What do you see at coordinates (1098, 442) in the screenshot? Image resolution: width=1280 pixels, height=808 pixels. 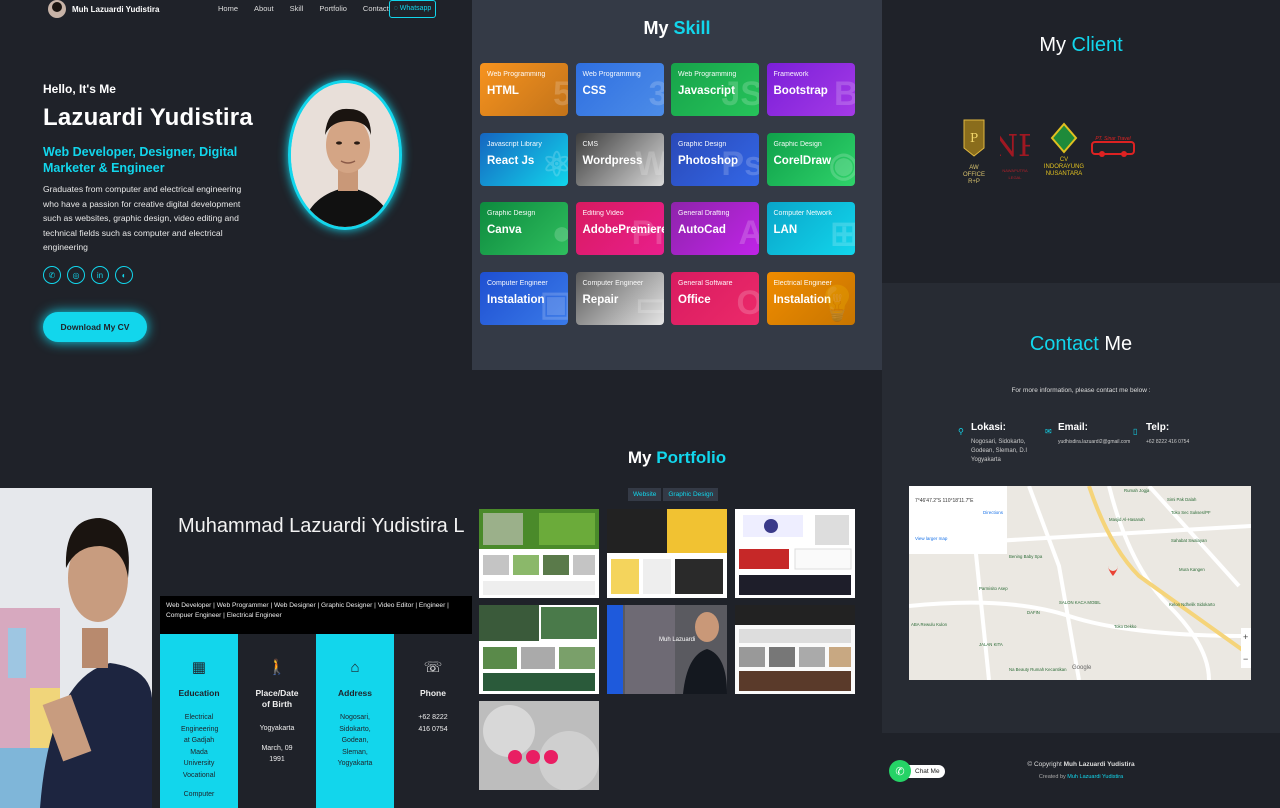 I see `email-text: yudhisdira.lazuardi2@gmail.com` at bounding box center [1098, 442].